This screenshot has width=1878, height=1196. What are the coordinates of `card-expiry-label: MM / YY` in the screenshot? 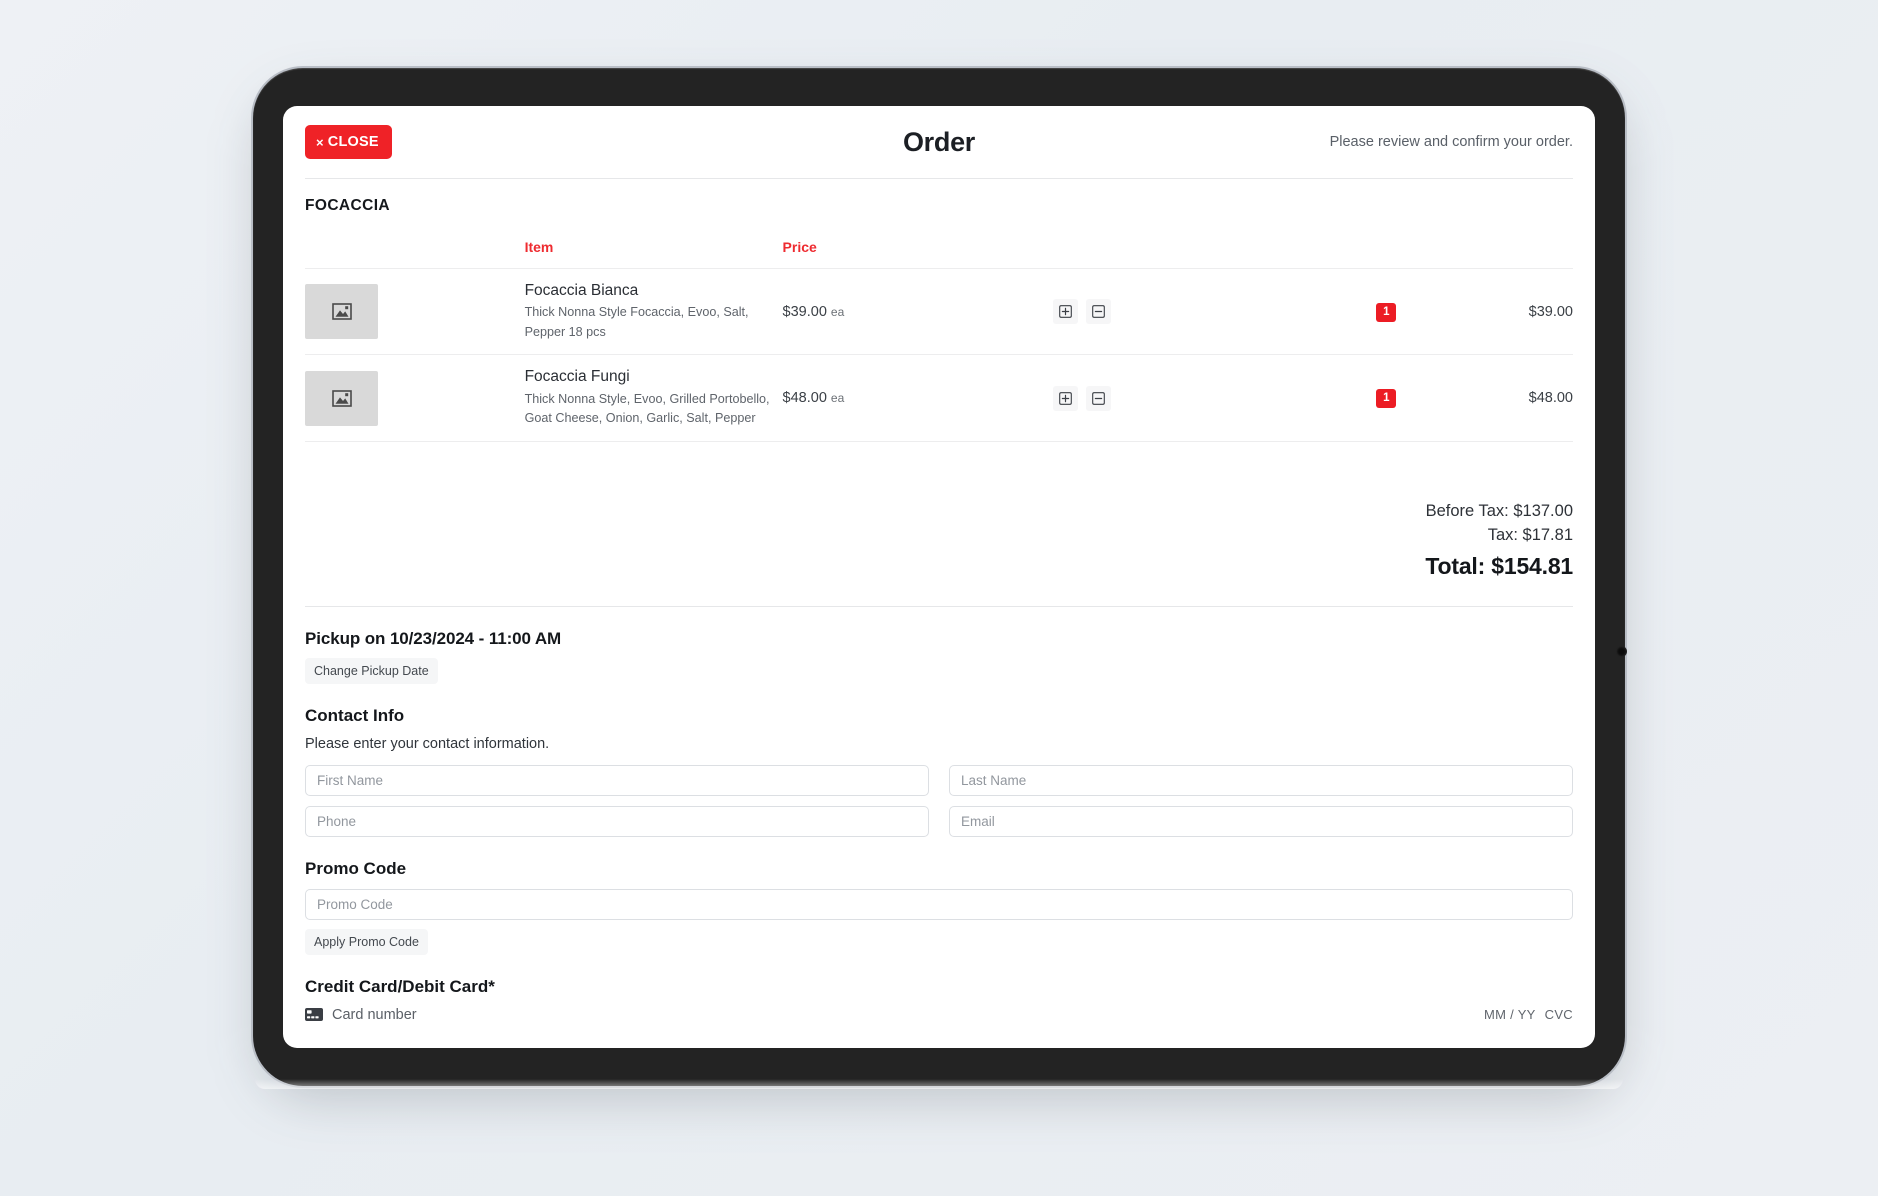 It's located at (1509, 1015).